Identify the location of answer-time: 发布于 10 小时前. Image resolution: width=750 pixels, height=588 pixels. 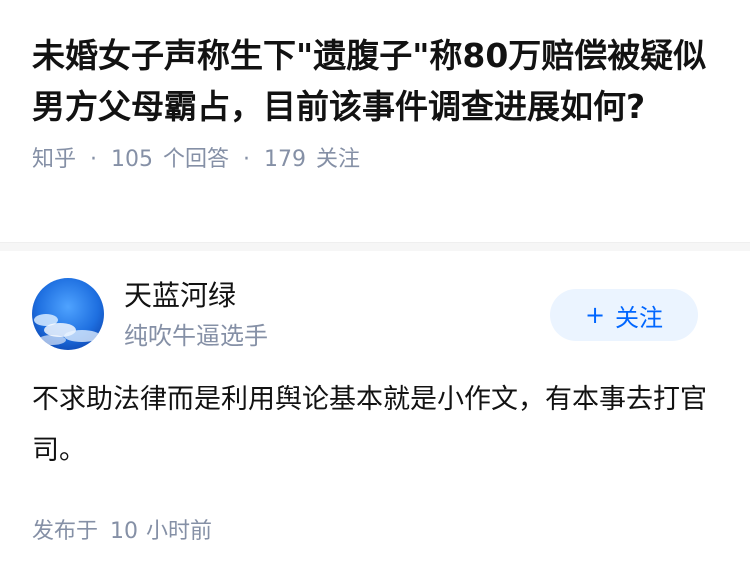
(375, 532).